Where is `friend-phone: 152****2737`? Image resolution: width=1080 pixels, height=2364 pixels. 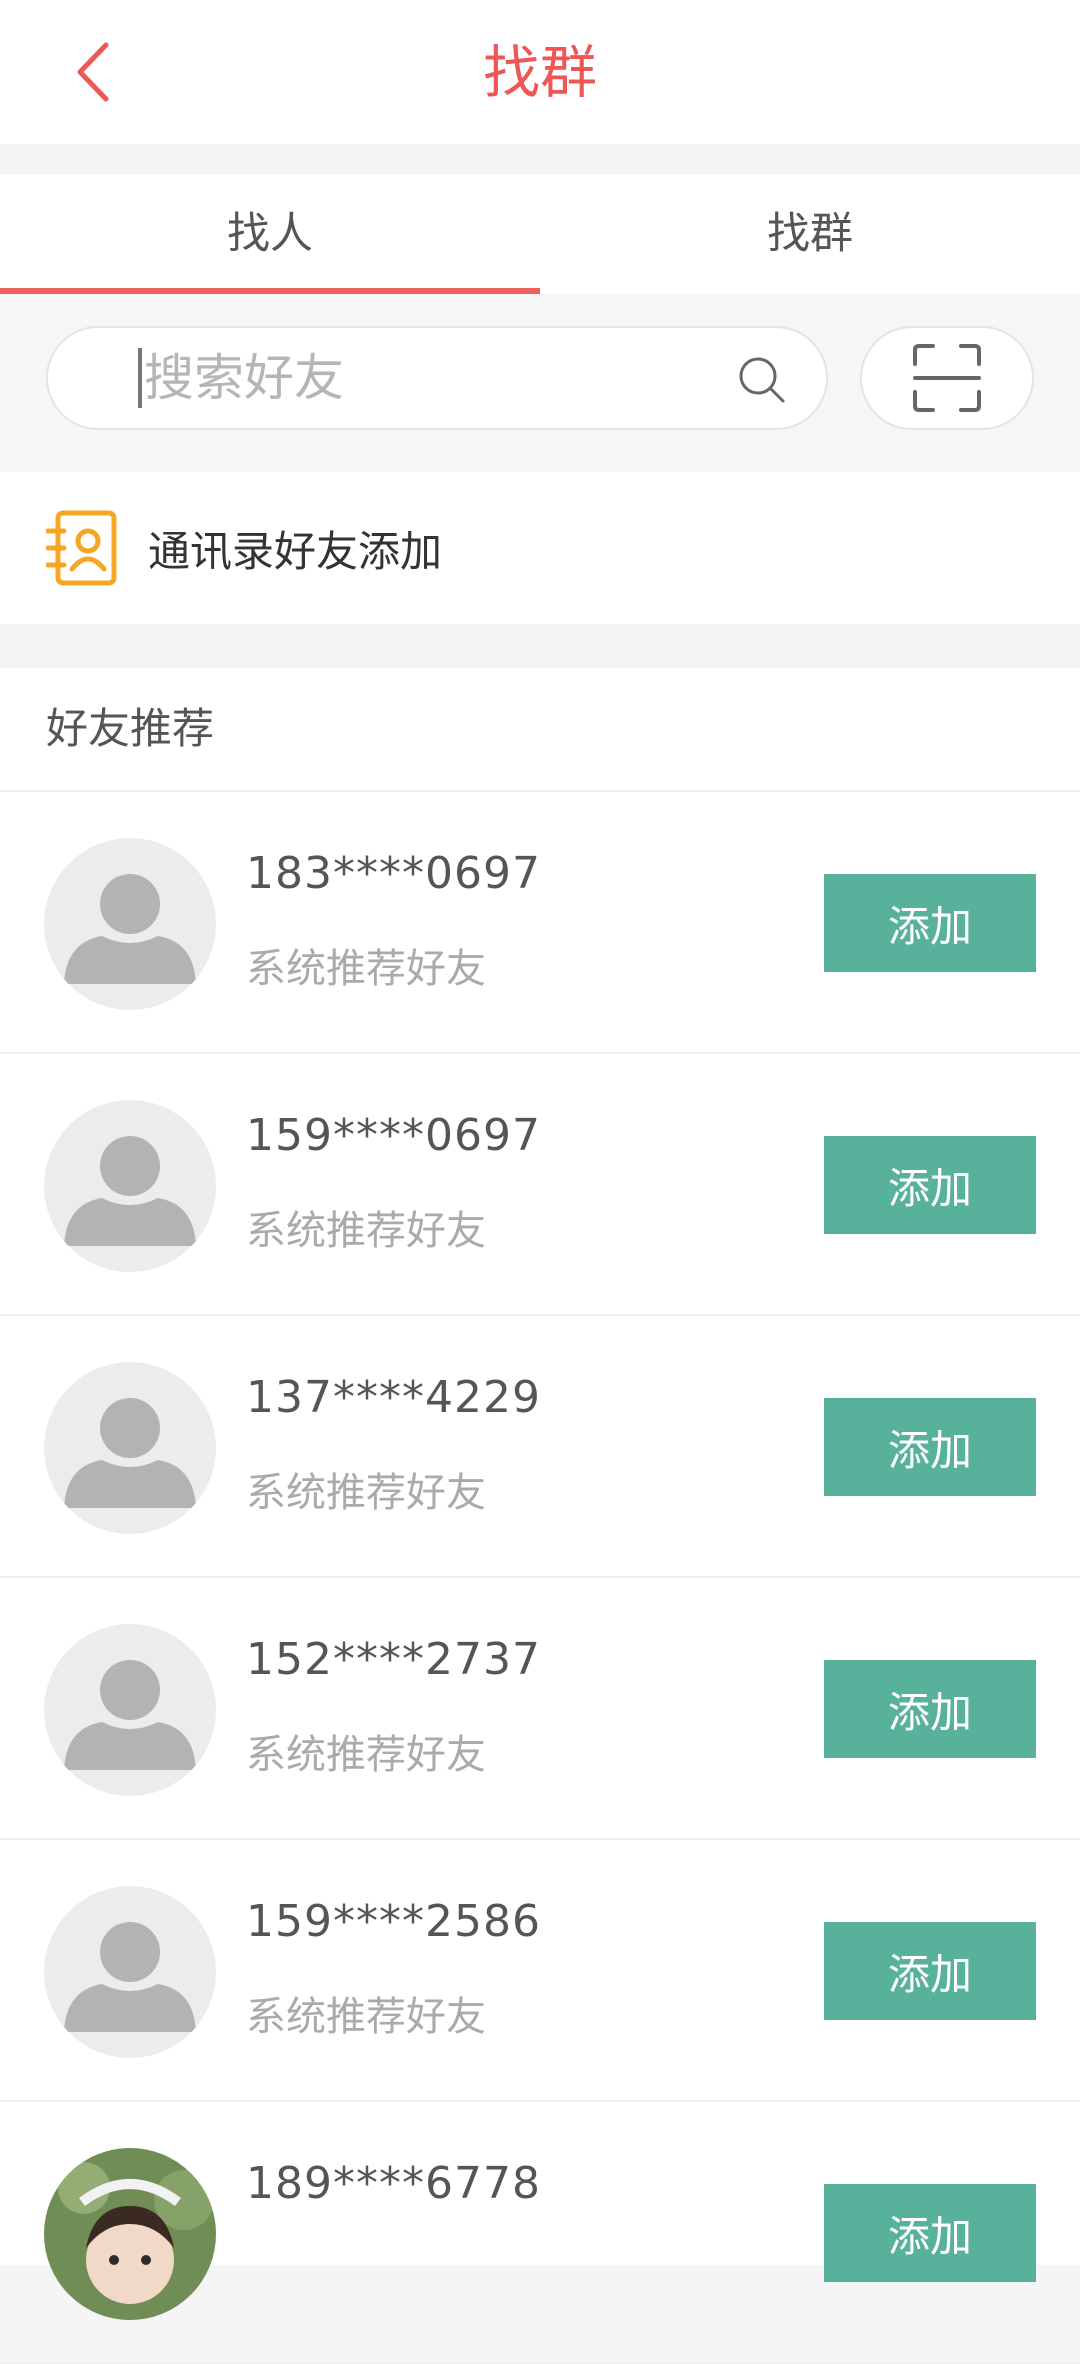 friend-phone: 152****2737 is located at coordinates (393, 1659).